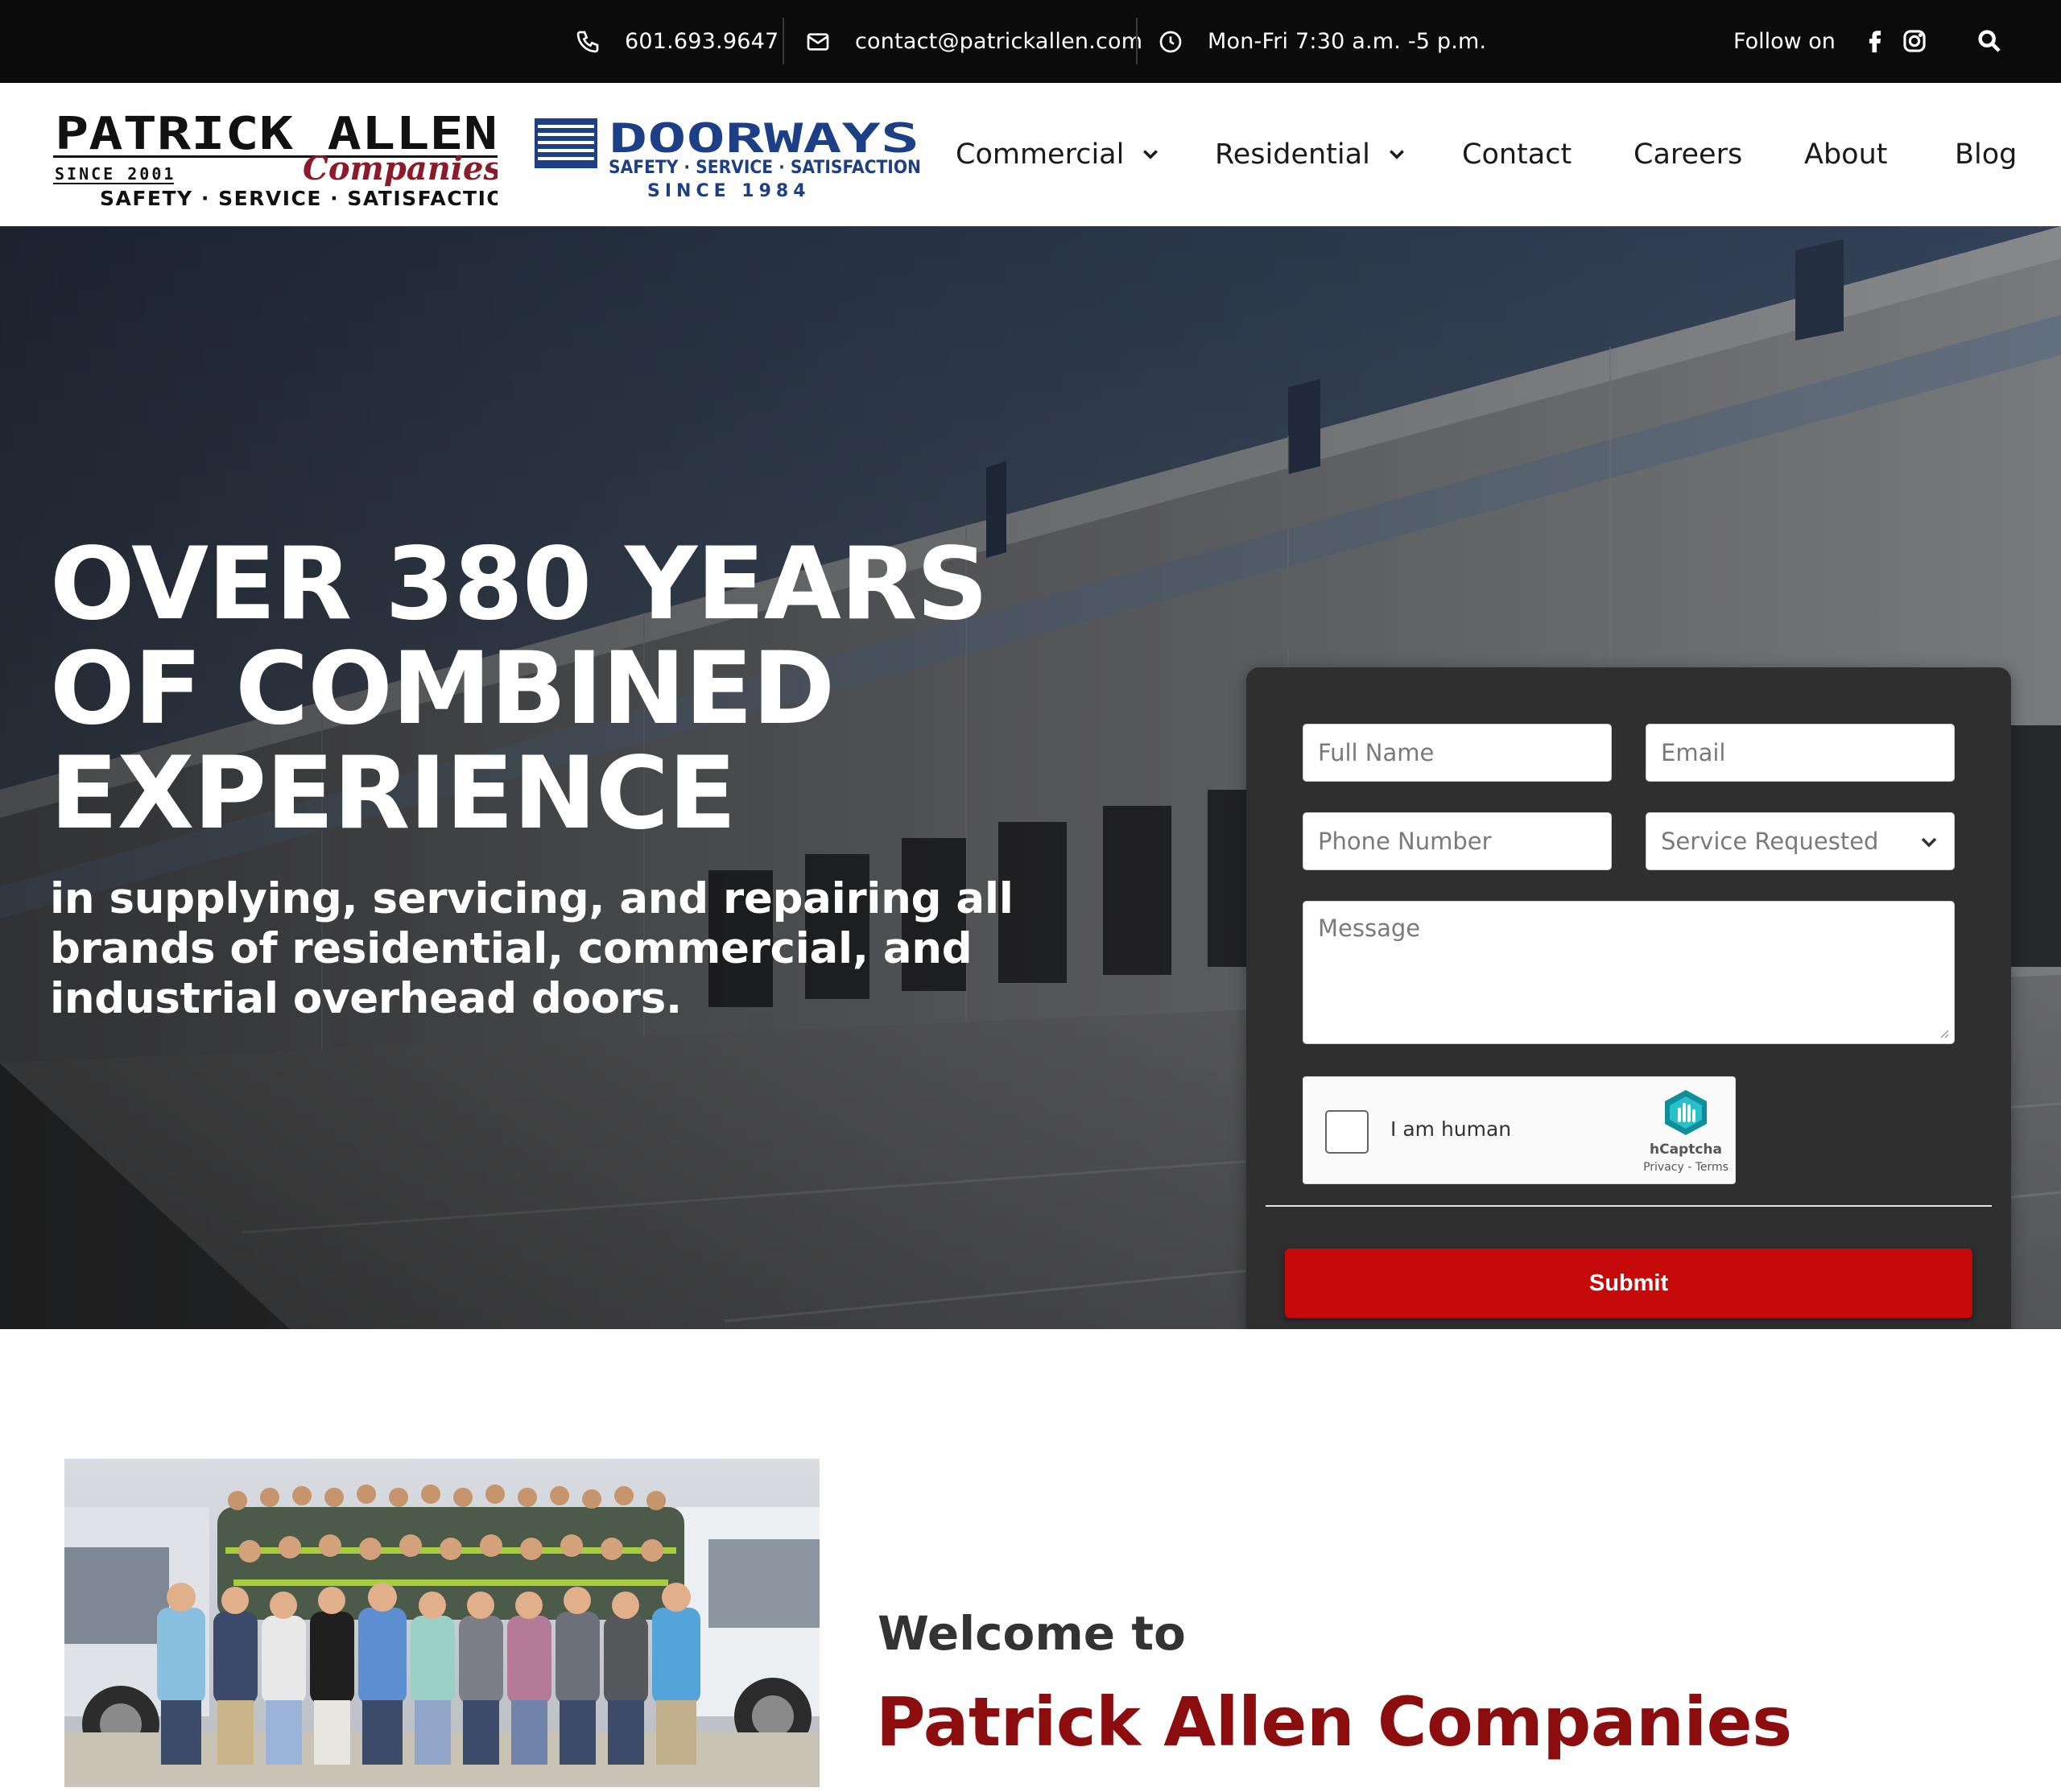  Describe the element at coordinates (1170, 41) in the screenshot. I see `clock-icon` at that location.